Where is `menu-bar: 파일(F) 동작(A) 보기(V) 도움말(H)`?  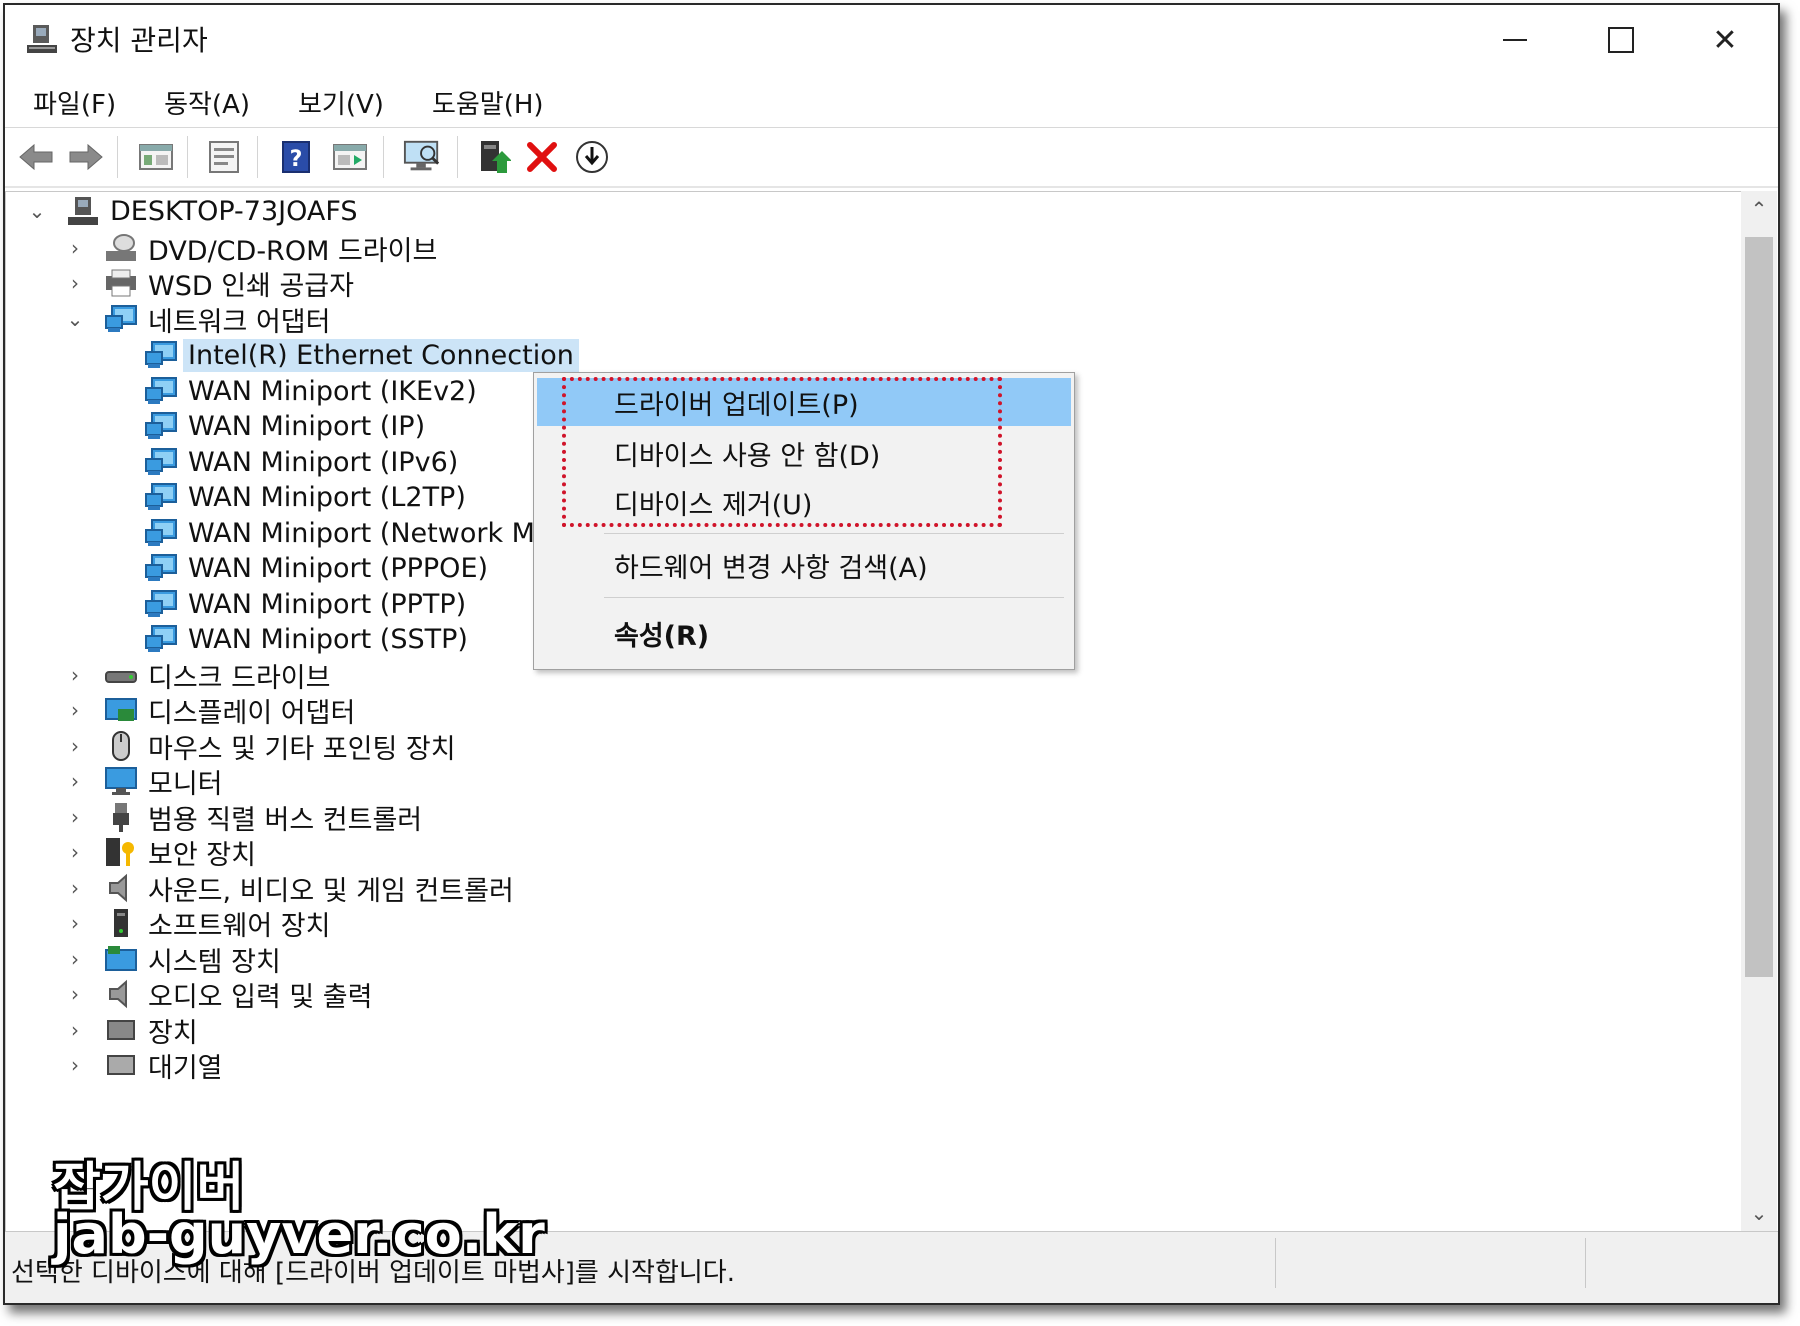 menu-bar: 파일(F) 동작(A) 보기(V) 도움말(H) is located at coordinates (891, 102).